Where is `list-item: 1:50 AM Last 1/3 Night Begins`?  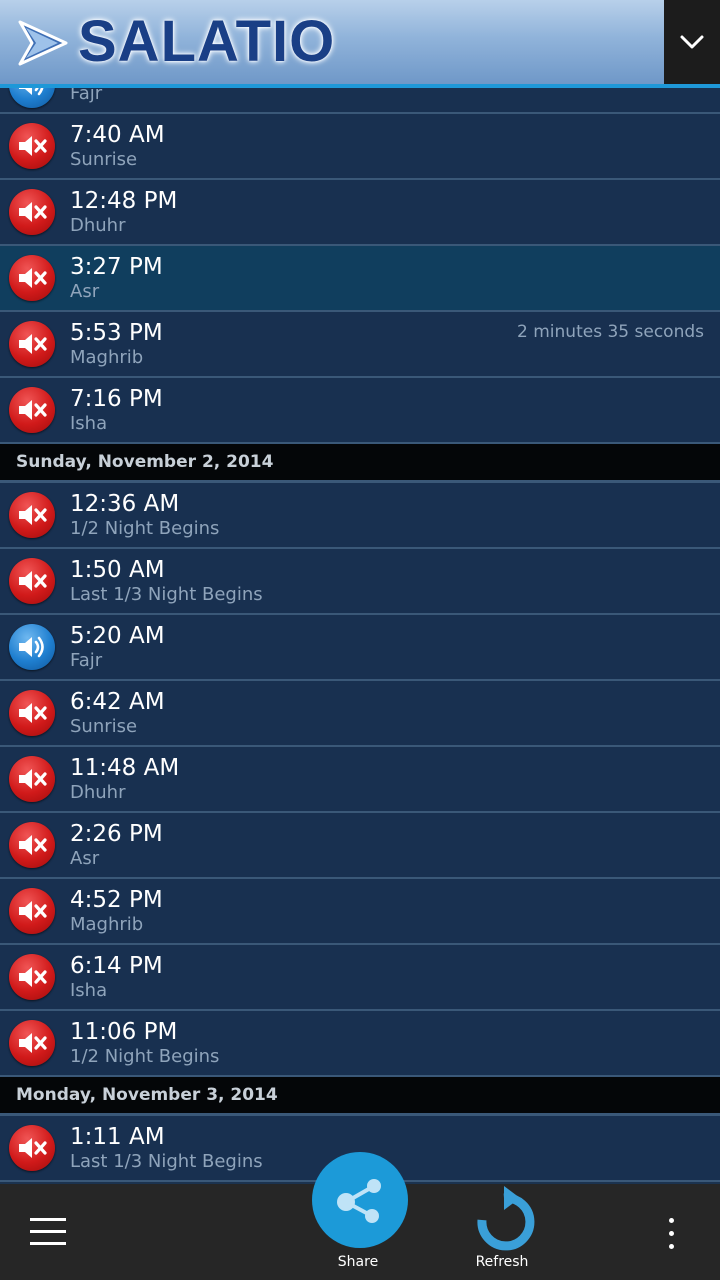 list-item: 1:50 AM Last 1/3 Night Begins is located at coordinates (360, 582).